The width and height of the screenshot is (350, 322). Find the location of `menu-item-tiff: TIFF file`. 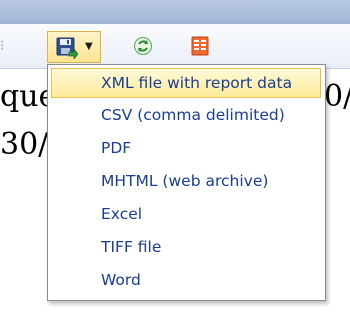

menu-item-tiff: TIFF file is located at coordinates (186, 247).